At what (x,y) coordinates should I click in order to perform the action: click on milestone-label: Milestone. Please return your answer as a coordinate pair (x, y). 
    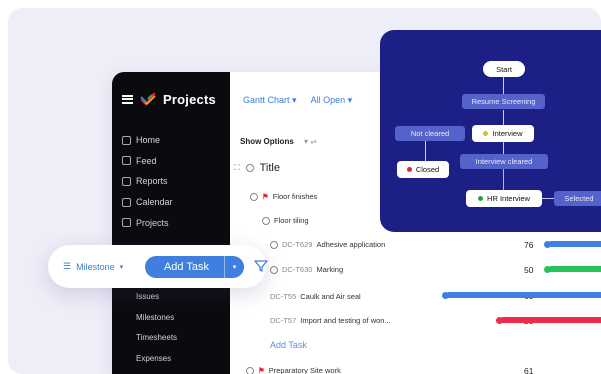
    Looking at the image, I should click on (95, 266).